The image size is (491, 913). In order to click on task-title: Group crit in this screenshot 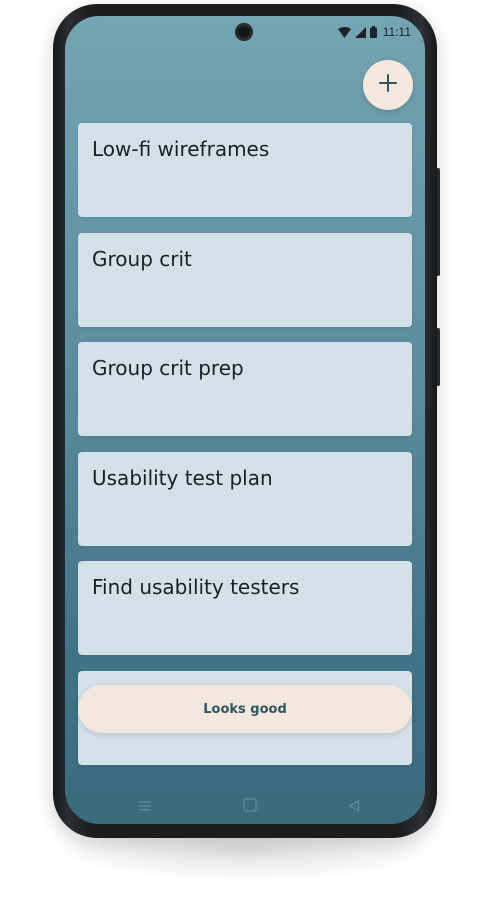, I will do `click(142, 259)`.